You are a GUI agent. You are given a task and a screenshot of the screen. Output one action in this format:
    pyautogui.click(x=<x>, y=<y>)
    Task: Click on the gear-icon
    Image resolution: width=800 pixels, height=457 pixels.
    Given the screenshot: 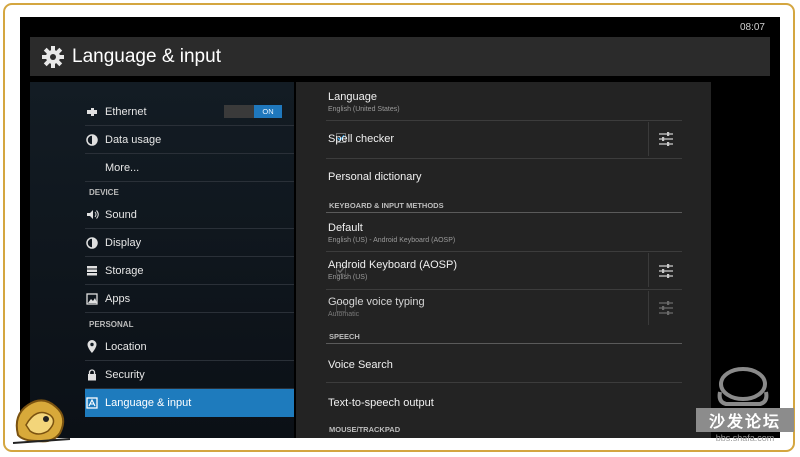 What is the action you would take?
    pyautogui.click(x=53, y=57)
    